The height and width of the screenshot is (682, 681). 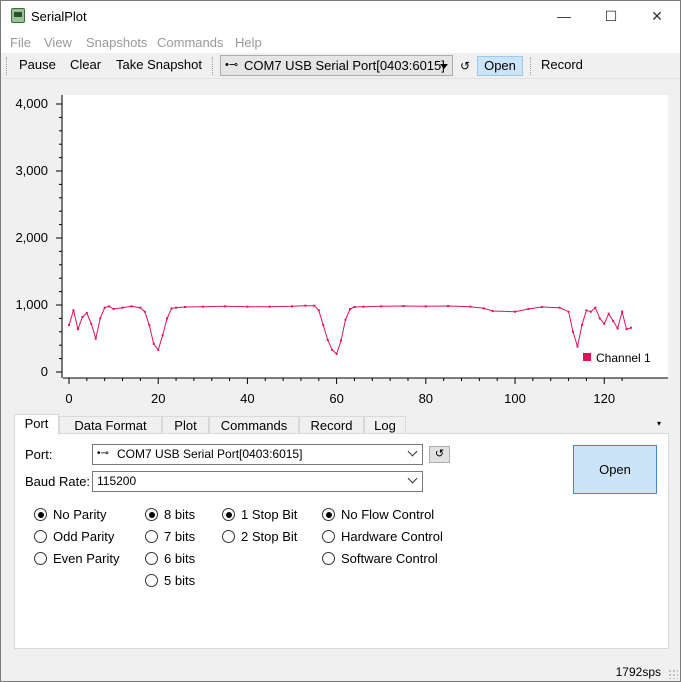 What do you see at coordinates (673, 674) in the screenshot?
I see `resize-grip-icon` at bounding box center [673, 674].